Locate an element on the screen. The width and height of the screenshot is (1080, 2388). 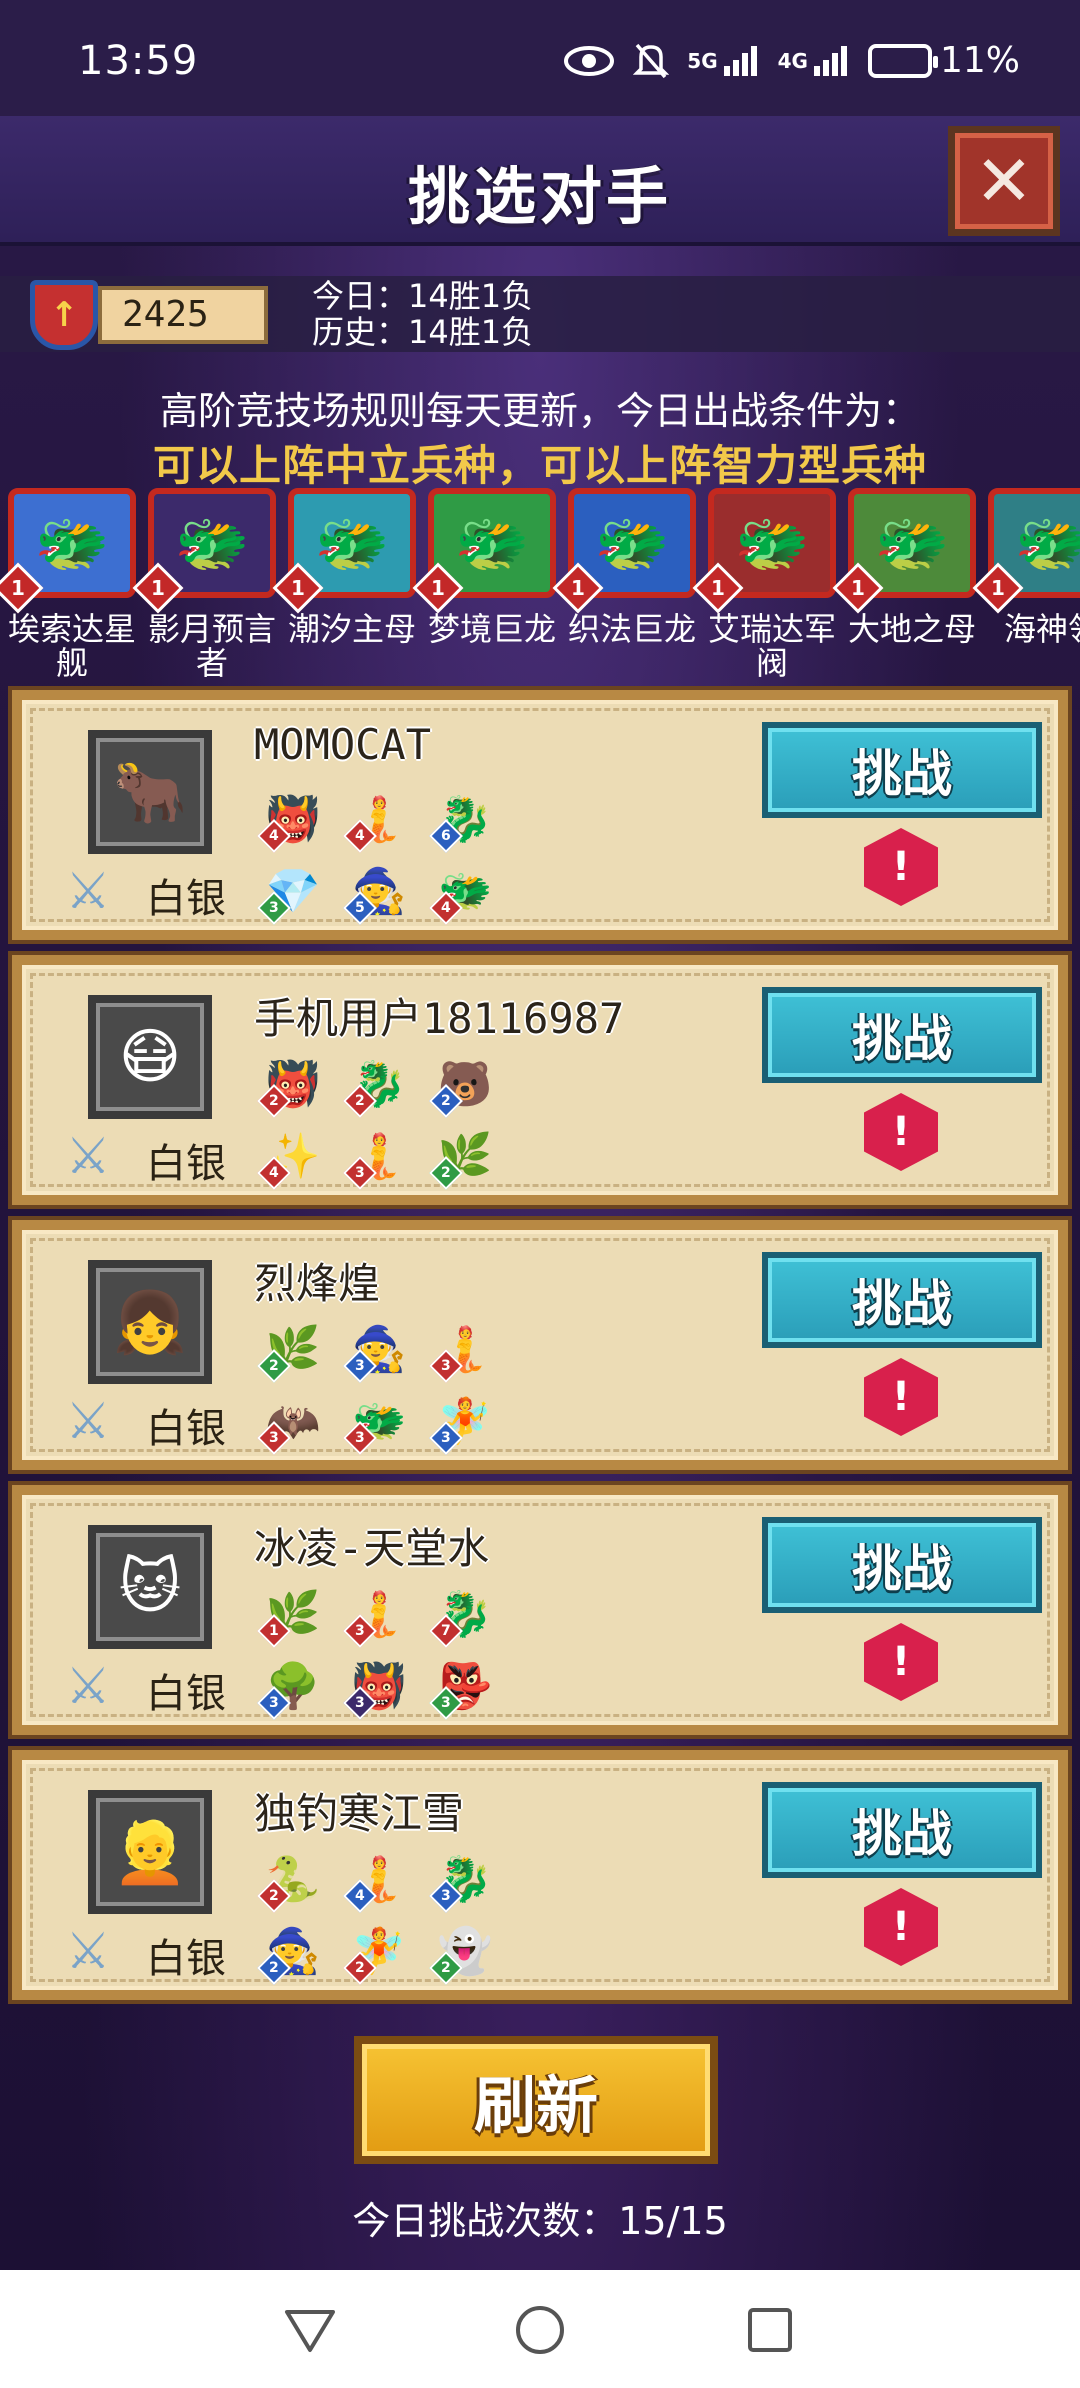
network-4g-label: 4G is located at coordinates (792, 60).